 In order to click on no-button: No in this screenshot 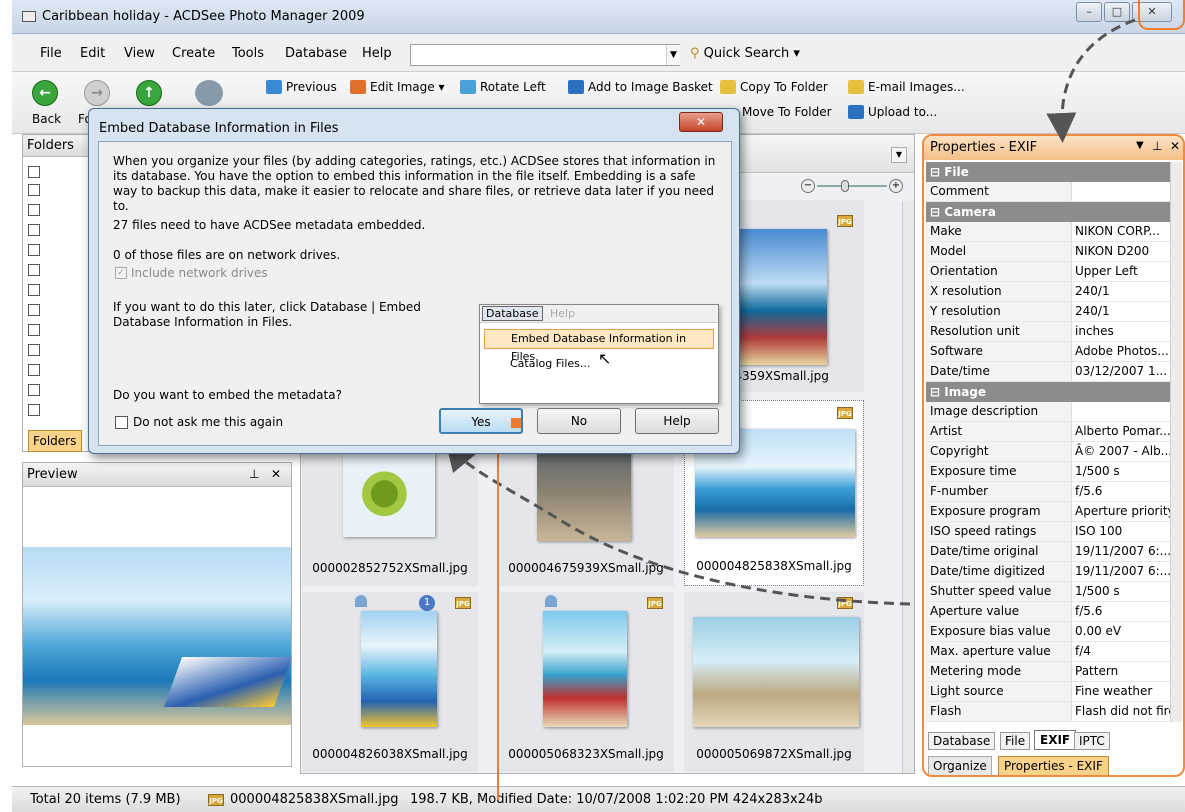, I will do `click(579, 421)`.